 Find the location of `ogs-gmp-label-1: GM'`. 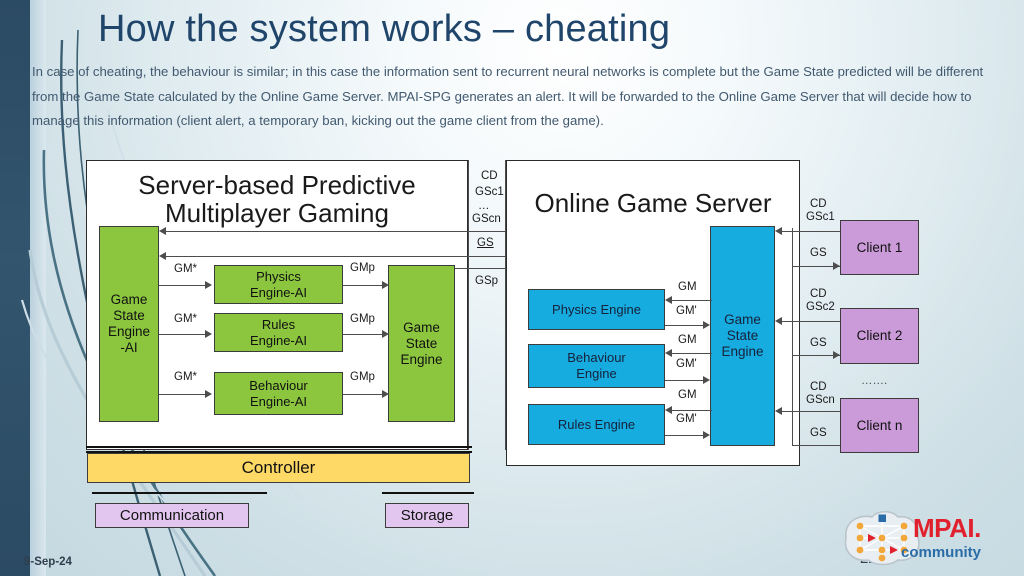

ogs-gmp-label-1: GM' is located at coordinates (686, 311).